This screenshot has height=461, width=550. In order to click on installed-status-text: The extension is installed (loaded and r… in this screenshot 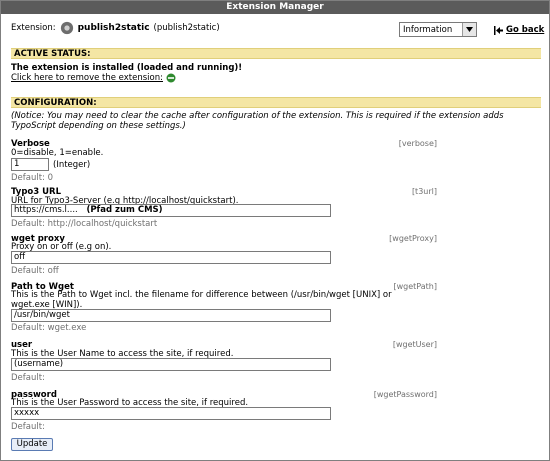, I will do `click(127, 68)`.